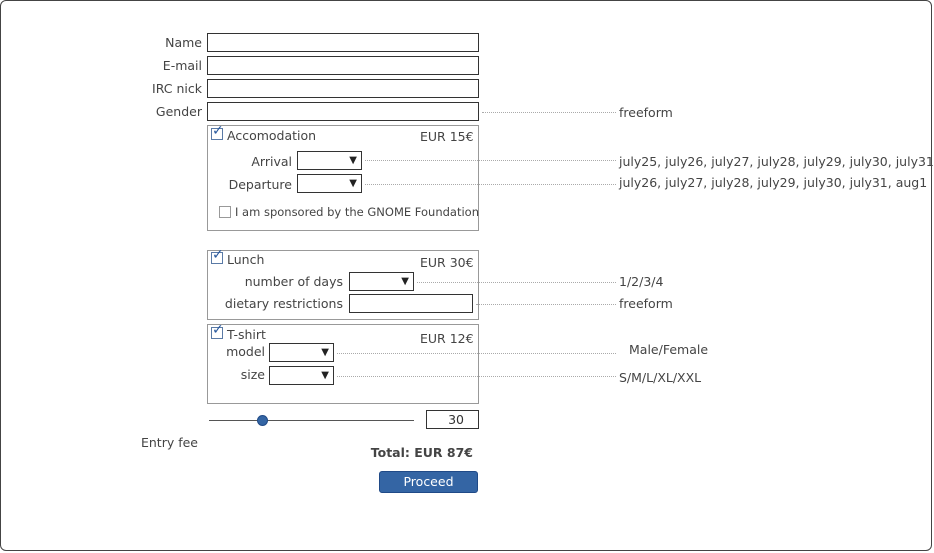 This screenshot has height=553, width=934. Describe the element at coordinates (343, 88) in the screenshot. I see `irc-input` at that location.